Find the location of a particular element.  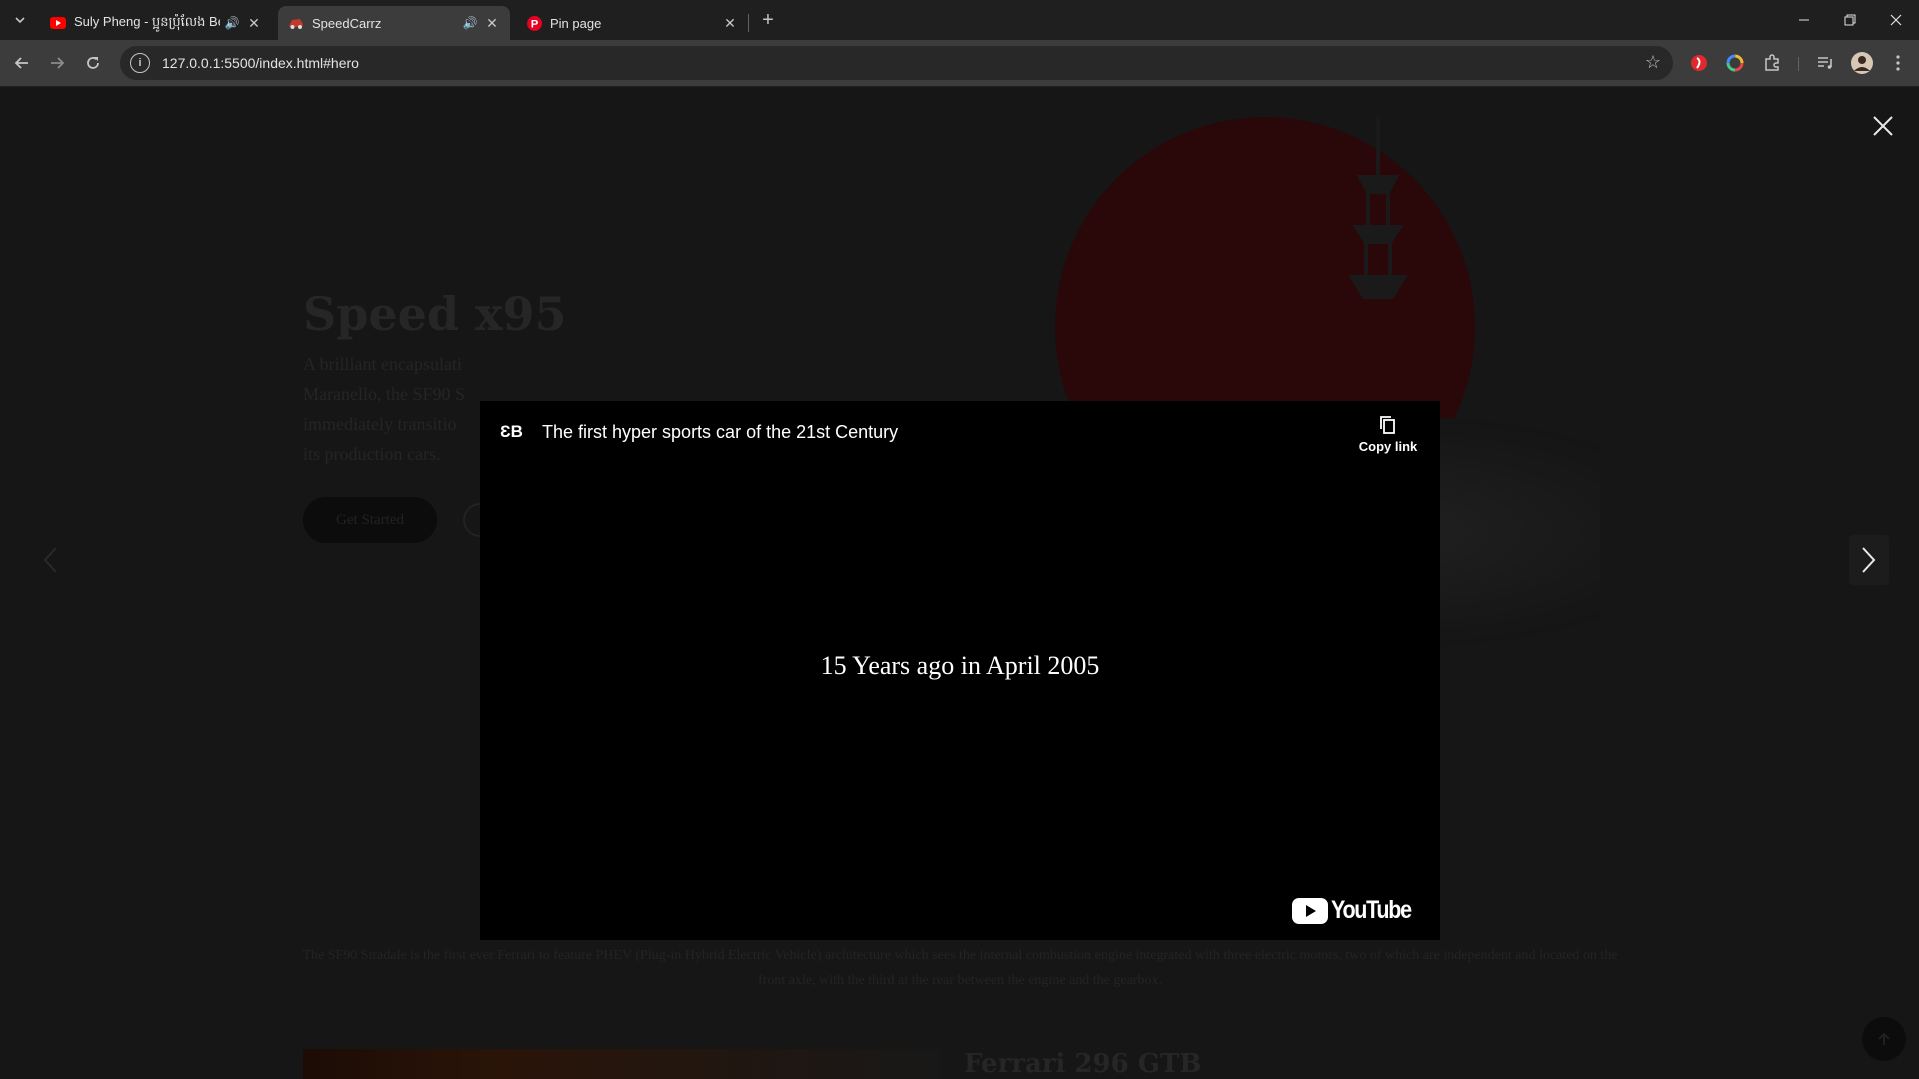

arrow-right-icon is located at coordinates (58, 63).